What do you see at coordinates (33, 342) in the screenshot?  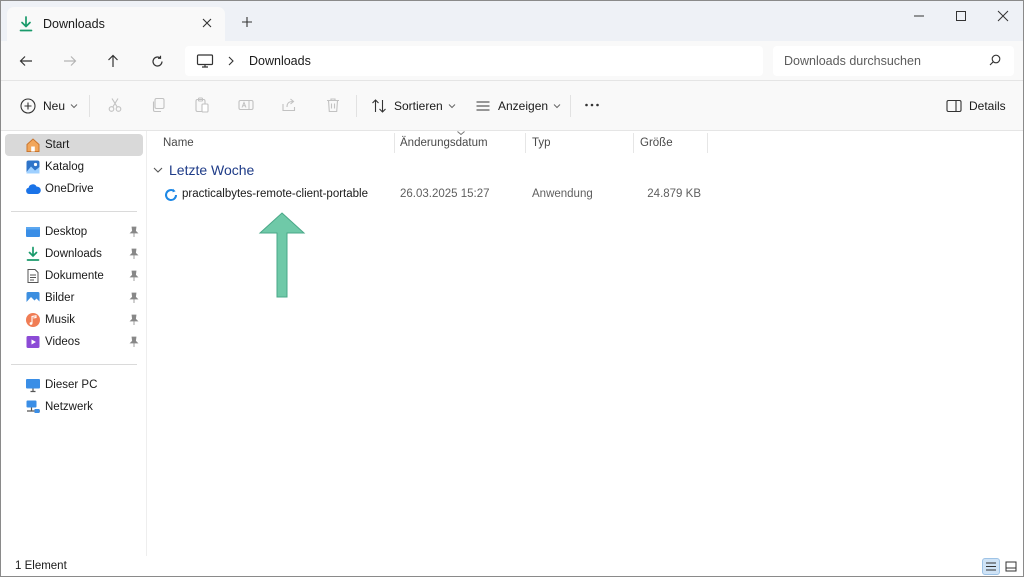 I see `videos-icon` at bounding box center [33, 342].